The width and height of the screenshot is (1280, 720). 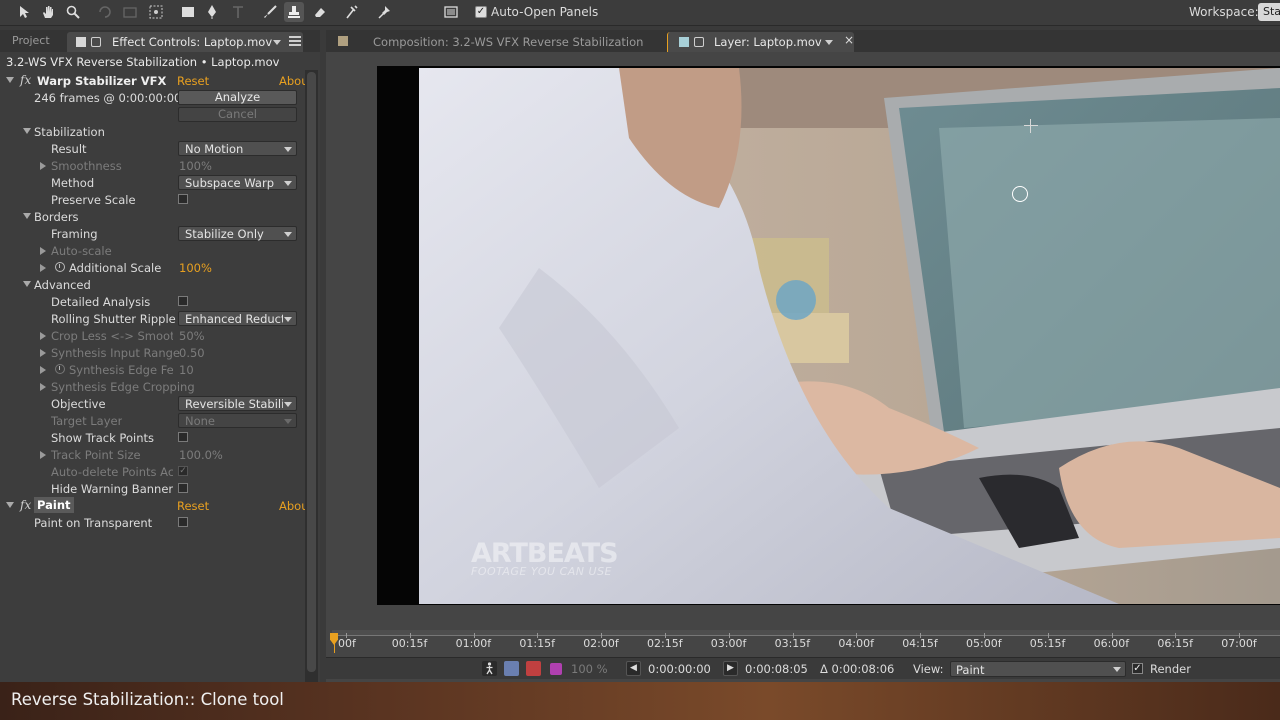 I want to click on ruler-tick-label: 04:15f, so click(x=920, y=643).